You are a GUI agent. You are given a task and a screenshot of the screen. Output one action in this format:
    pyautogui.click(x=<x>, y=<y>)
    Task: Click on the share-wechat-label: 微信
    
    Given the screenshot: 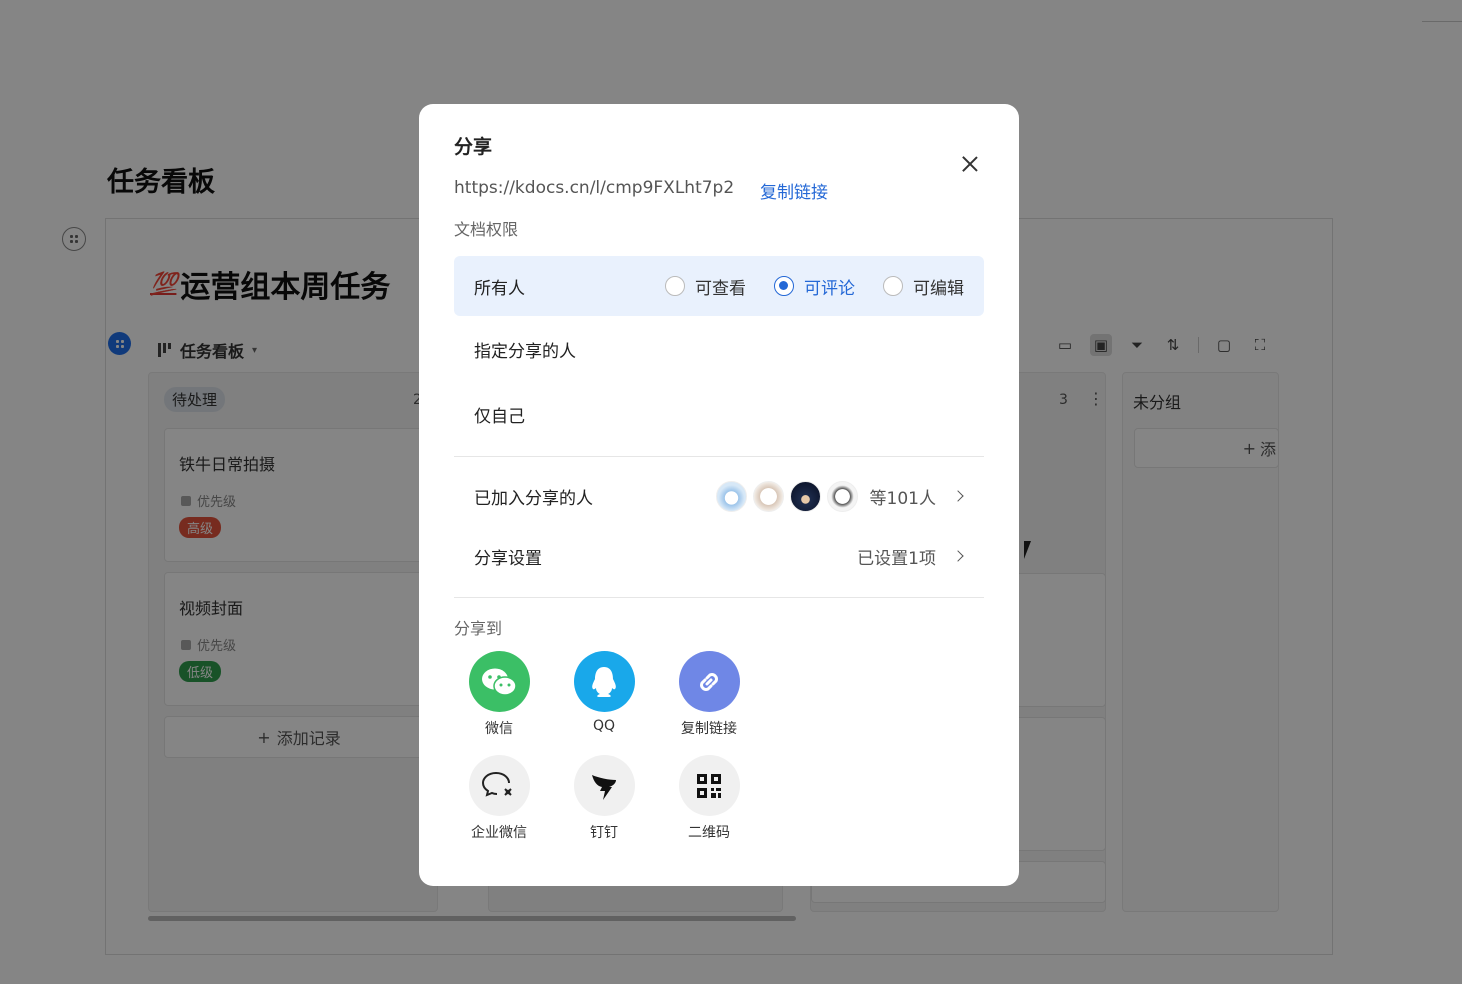 What is the action you would take?
    pyautogui.click(x=499, y=729)
    